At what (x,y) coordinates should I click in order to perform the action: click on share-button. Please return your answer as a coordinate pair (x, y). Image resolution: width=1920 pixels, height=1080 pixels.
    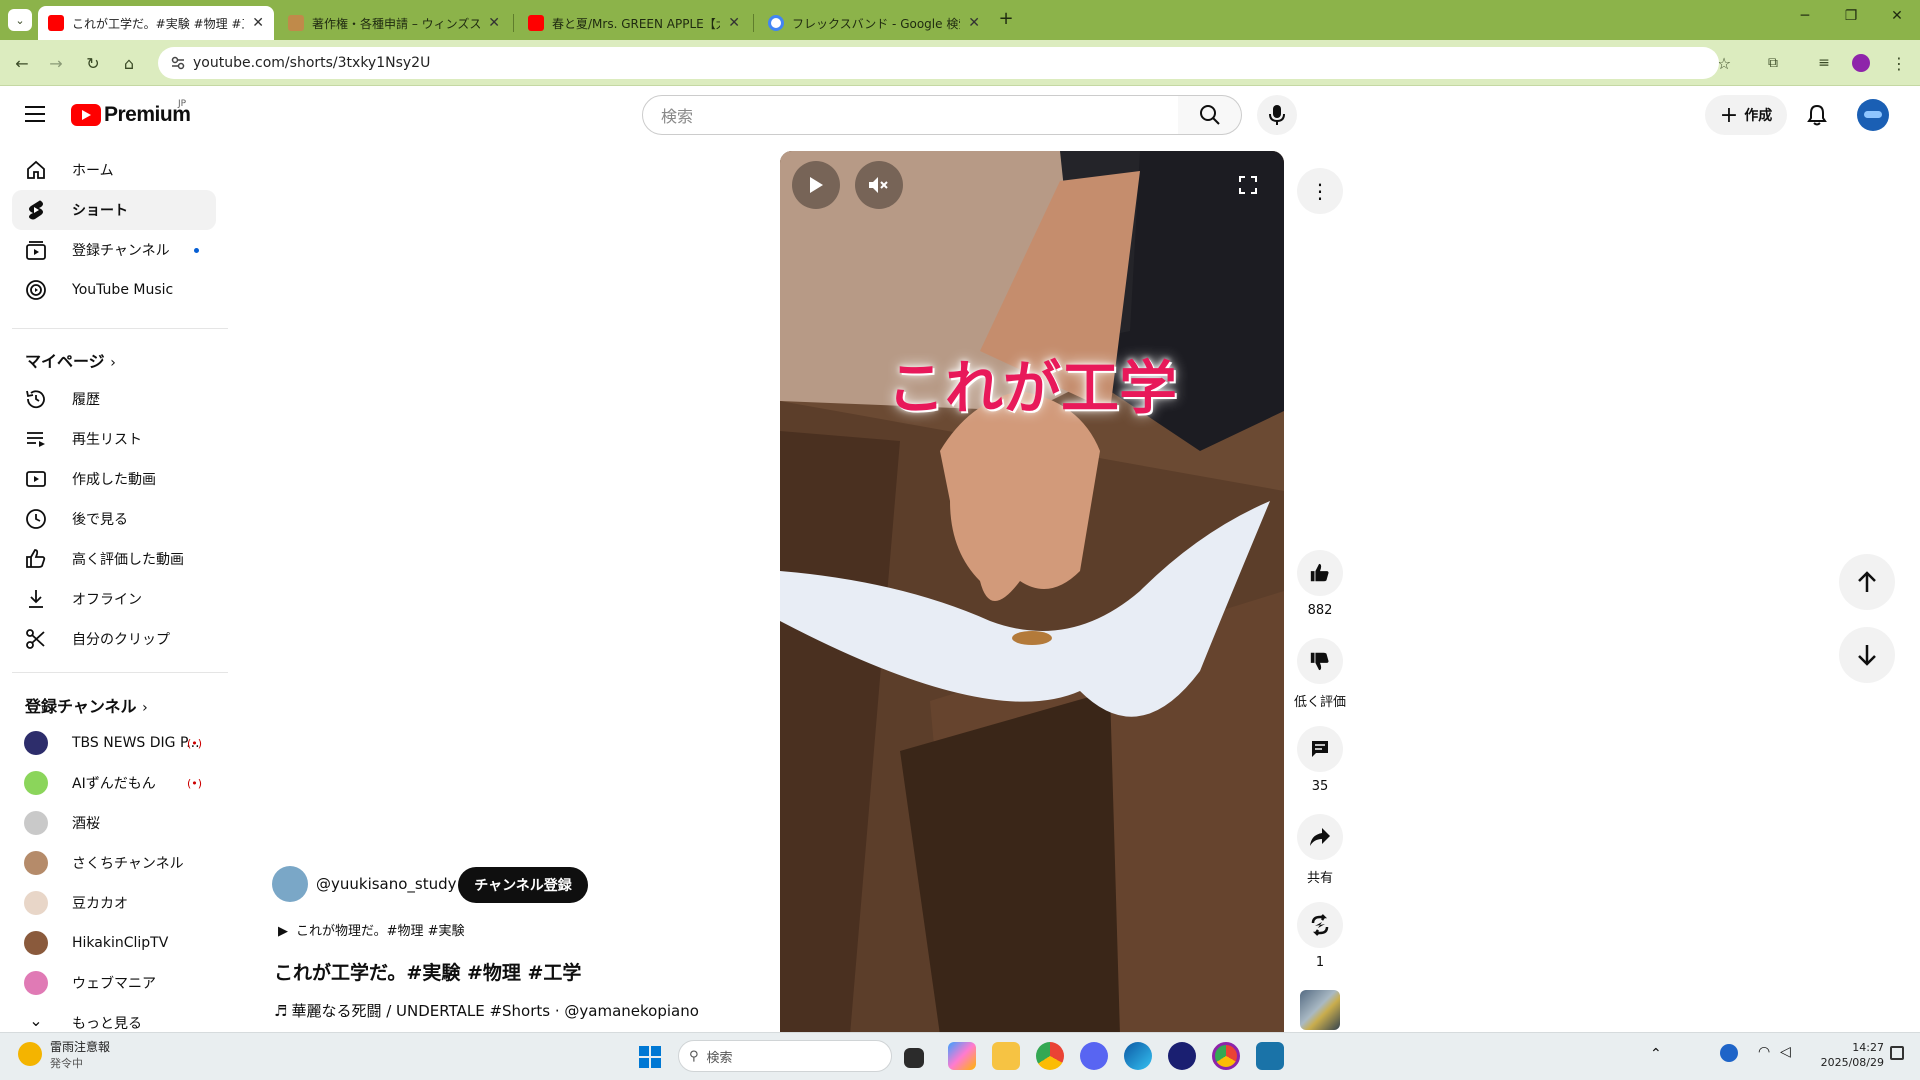
    Looking at the image, I should click on (1320, 837).